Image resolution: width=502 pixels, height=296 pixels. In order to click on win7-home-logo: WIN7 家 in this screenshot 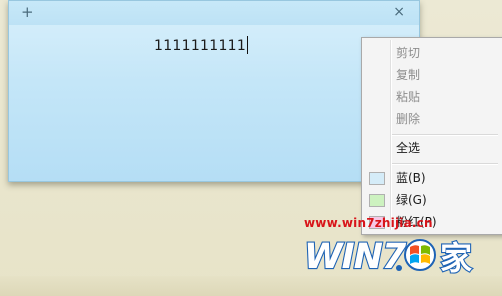, I will do `click(388, 256)`.